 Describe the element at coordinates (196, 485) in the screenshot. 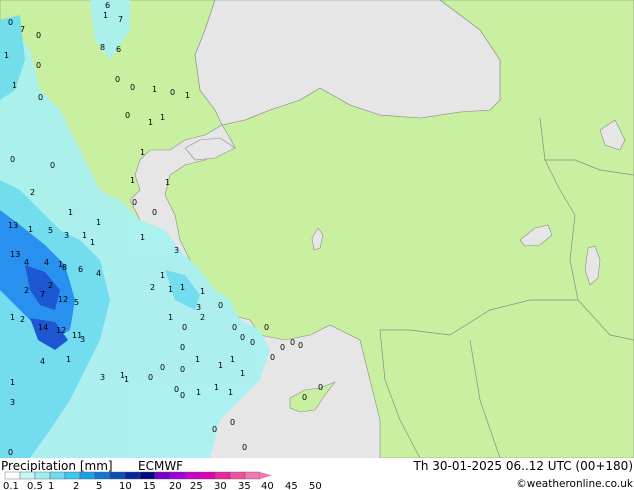

I see `scale-tick-label: 25` at that location.